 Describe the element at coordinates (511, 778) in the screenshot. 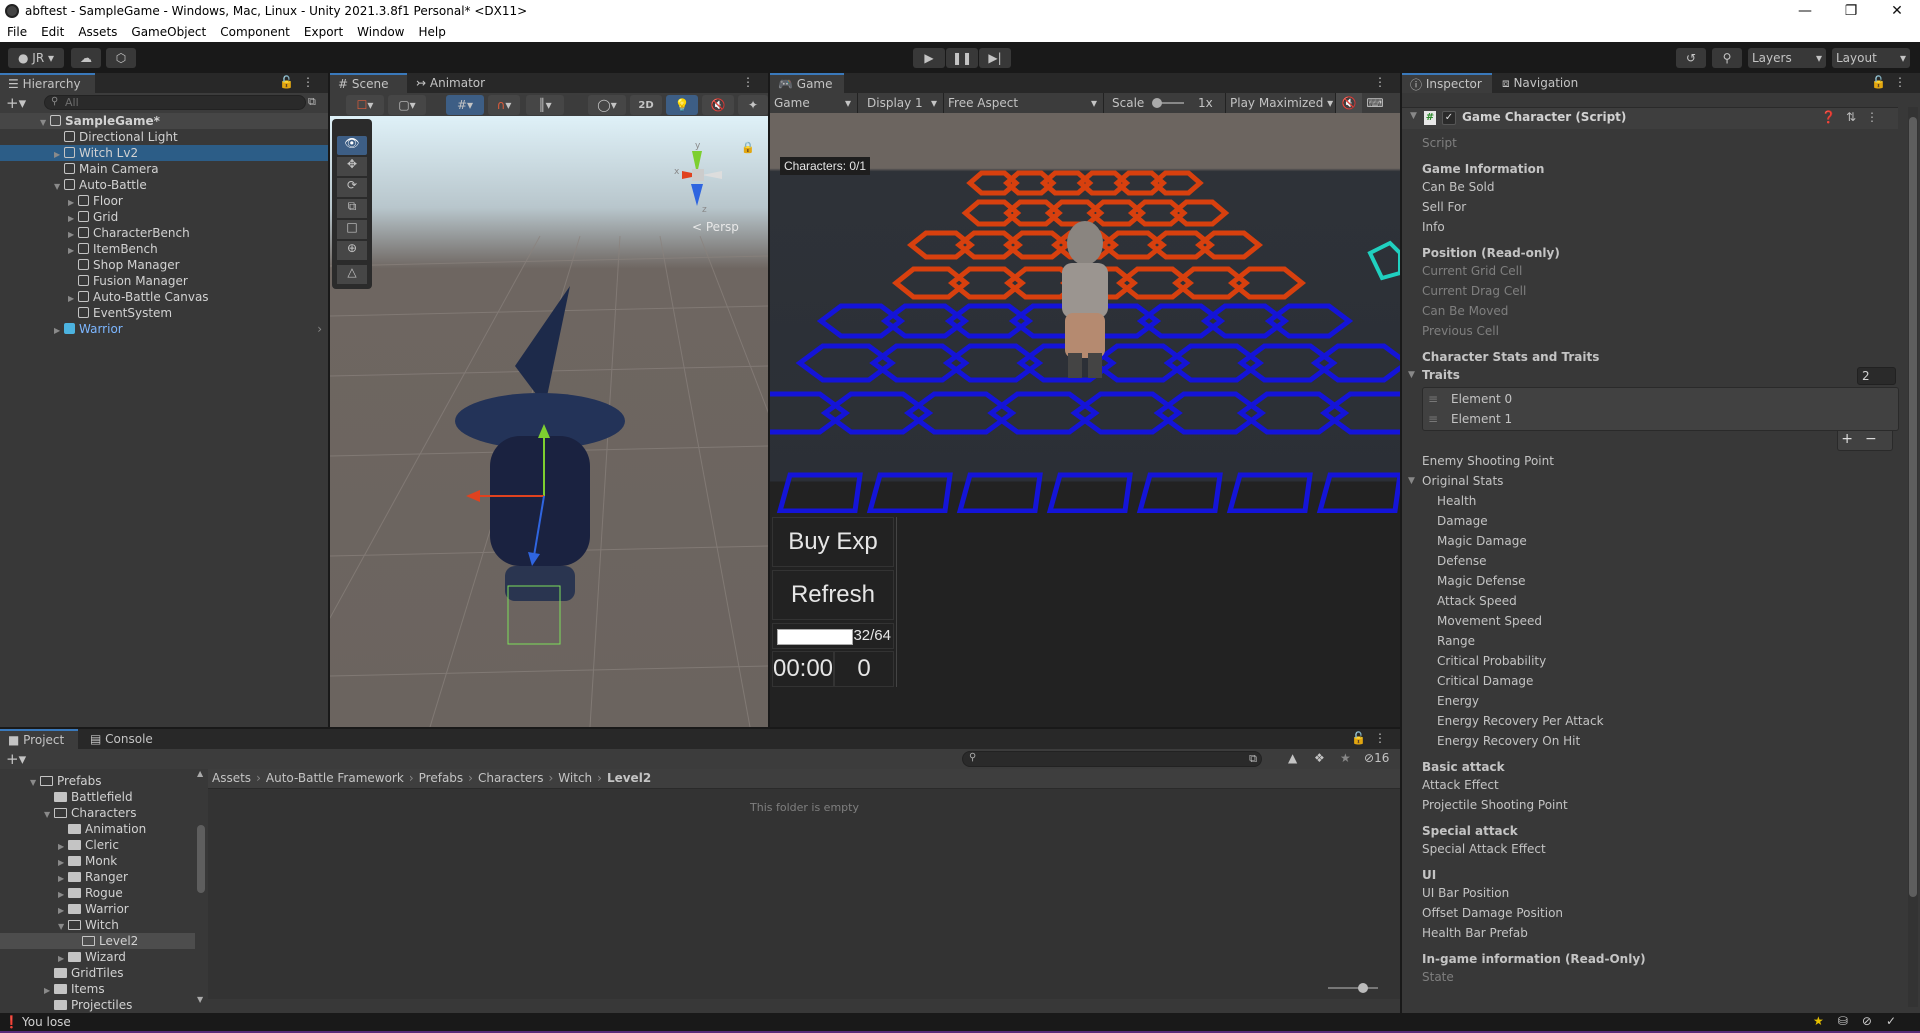

I see `breadcrumb-item: Characters` at that location.